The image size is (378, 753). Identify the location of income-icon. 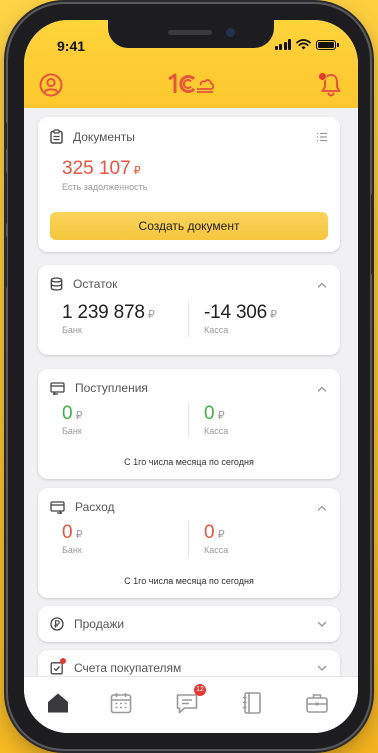
(57, 388).